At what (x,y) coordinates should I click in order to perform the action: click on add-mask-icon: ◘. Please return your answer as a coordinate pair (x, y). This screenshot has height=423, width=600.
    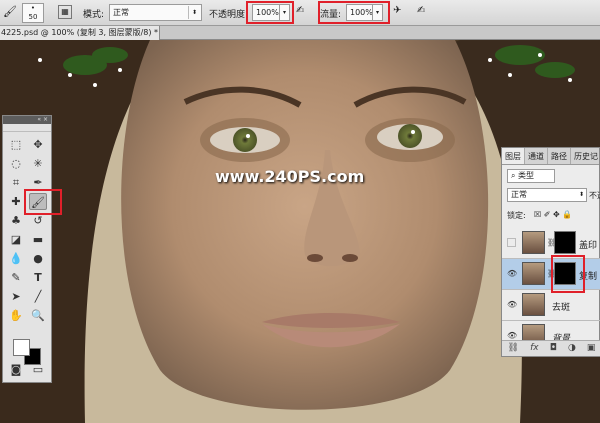
    Looking at the image, I should click on (553, 348).